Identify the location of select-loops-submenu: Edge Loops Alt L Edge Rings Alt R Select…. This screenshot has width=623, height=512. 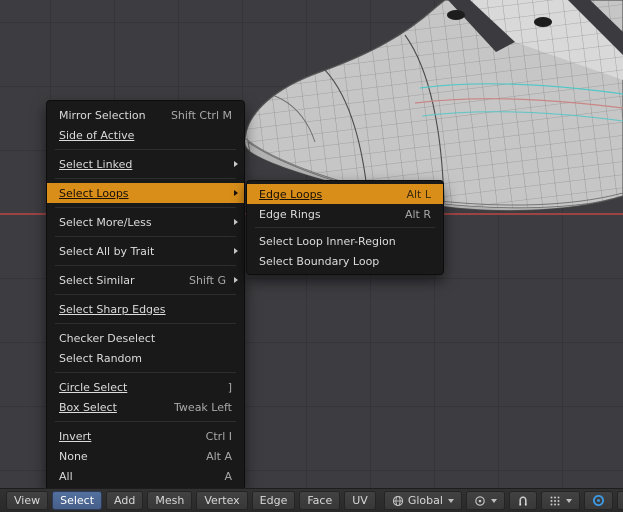
(345, 227).